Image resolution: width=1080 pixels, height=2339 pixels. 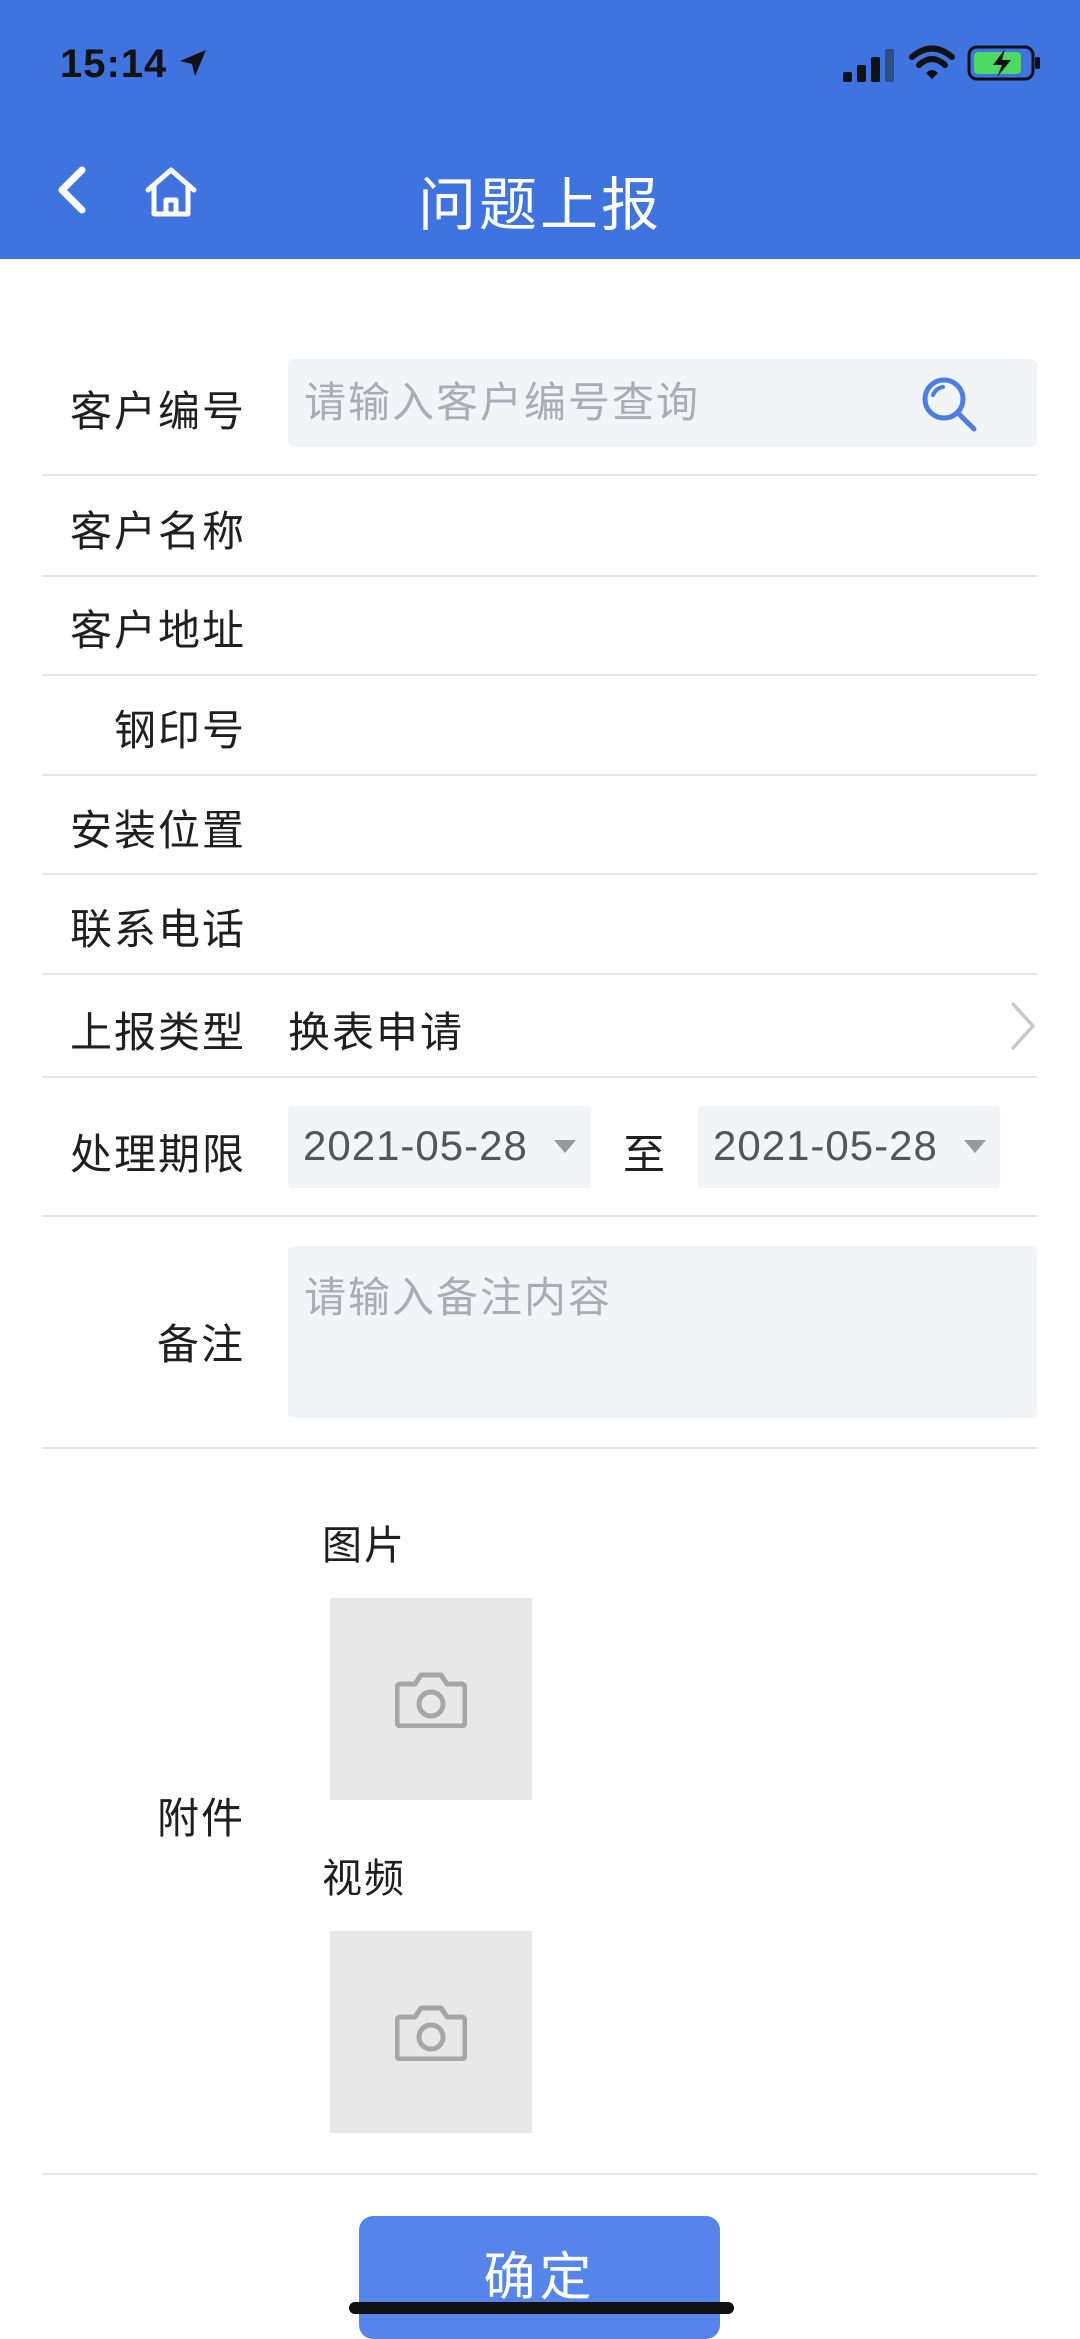 I want to click on phone-label: 联系电话, so click(x=158, y=929).